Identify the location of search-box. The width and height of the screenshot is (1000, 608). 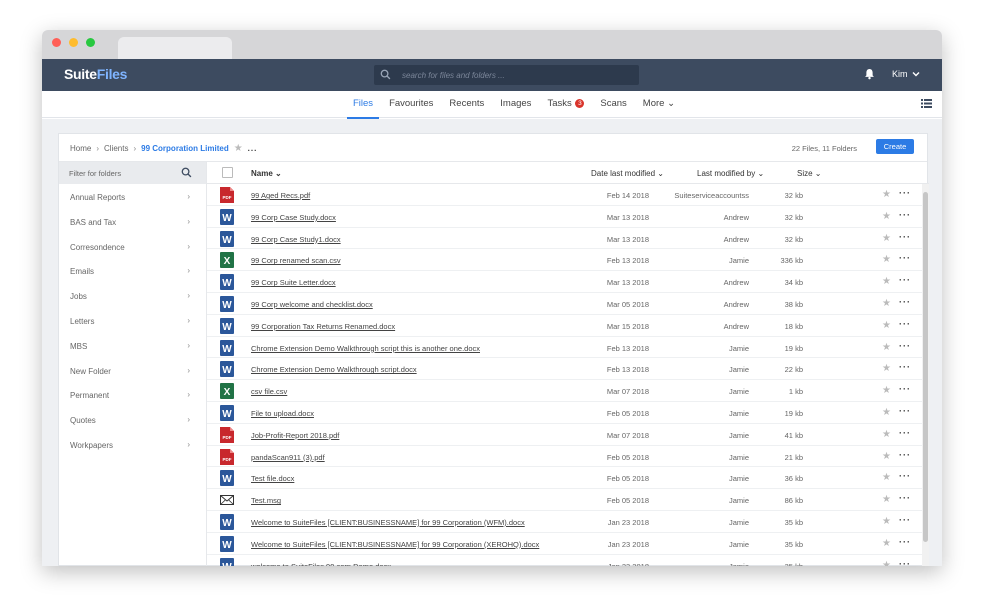
(506, 75).